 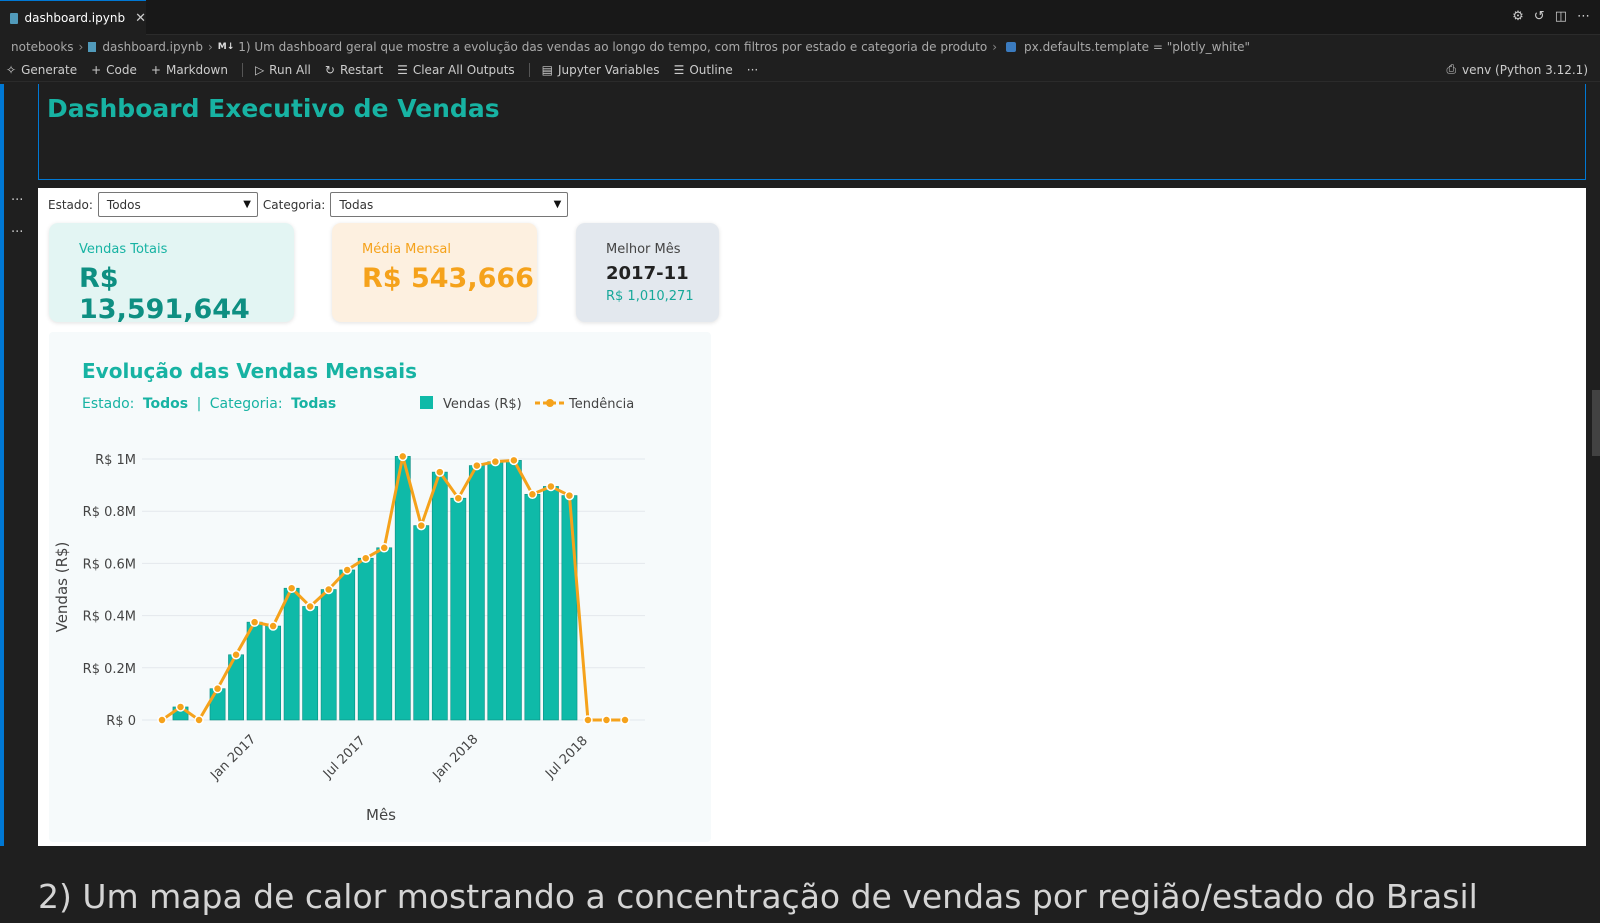 I want to click on chevron-down-icon: ▼, so click(x=557, y=204).